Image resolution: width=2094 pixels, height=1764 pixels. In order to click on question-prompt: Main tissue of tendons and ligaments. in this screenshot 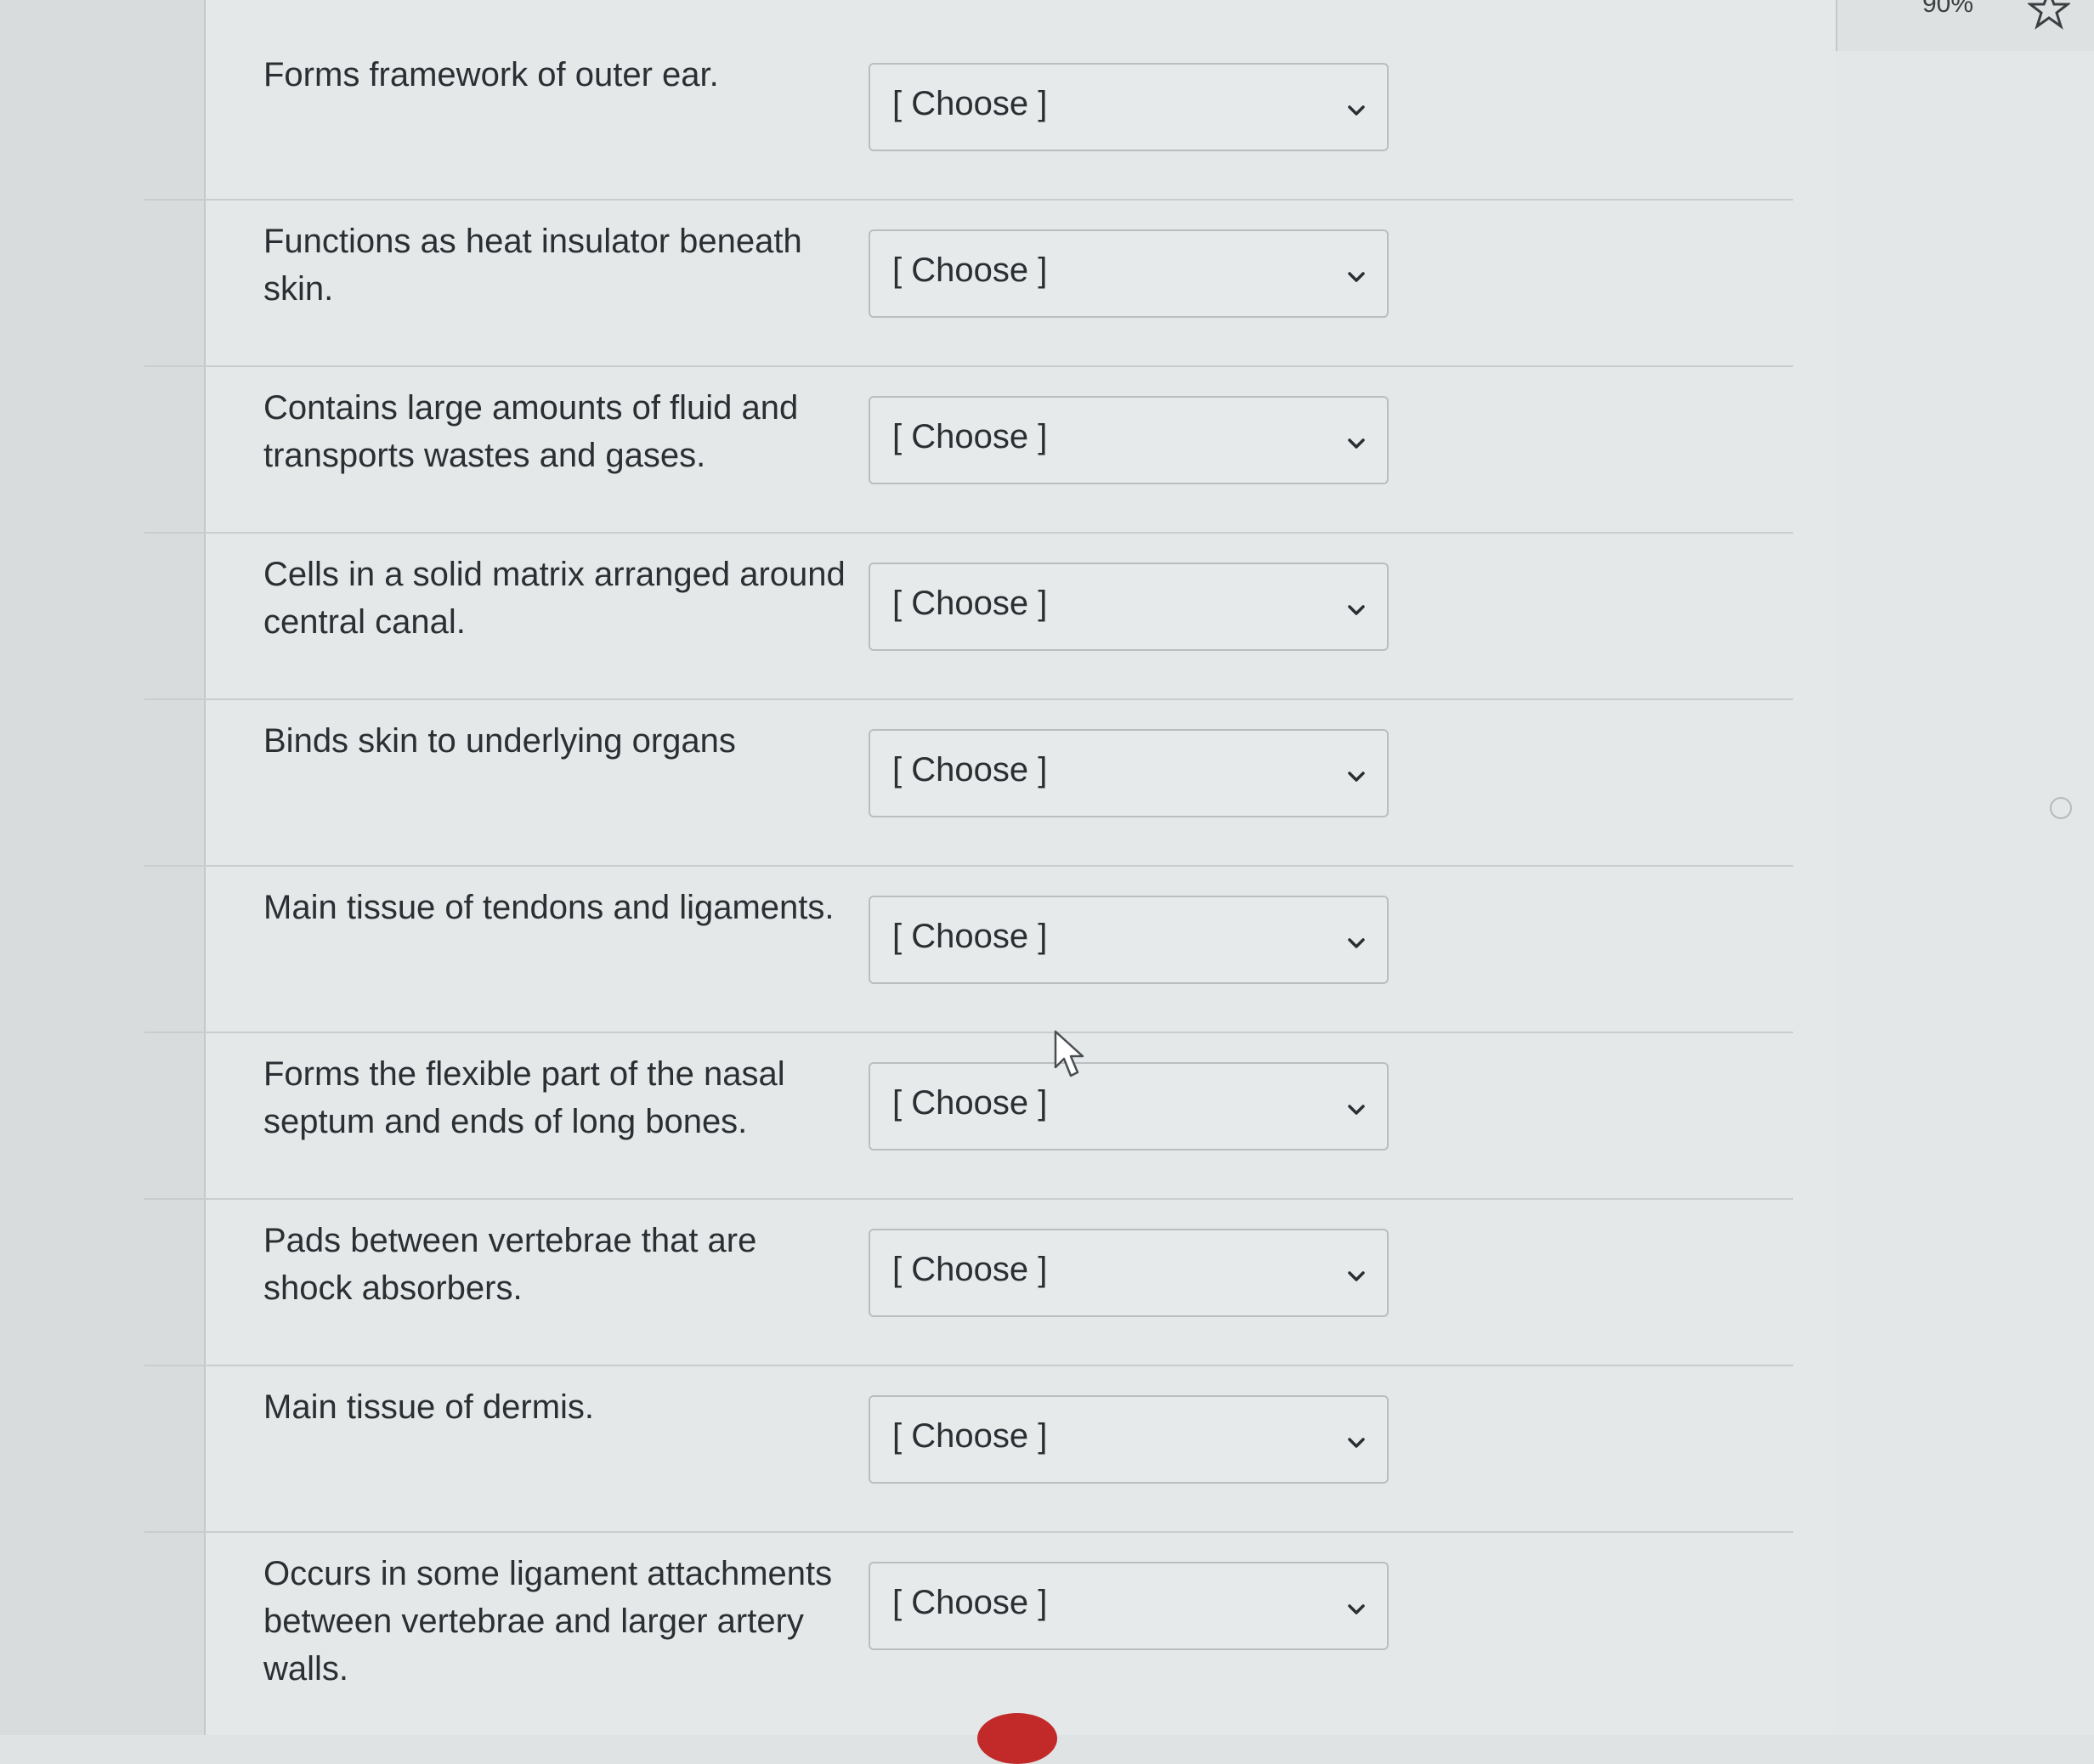, I will do `click(549, 907)`.